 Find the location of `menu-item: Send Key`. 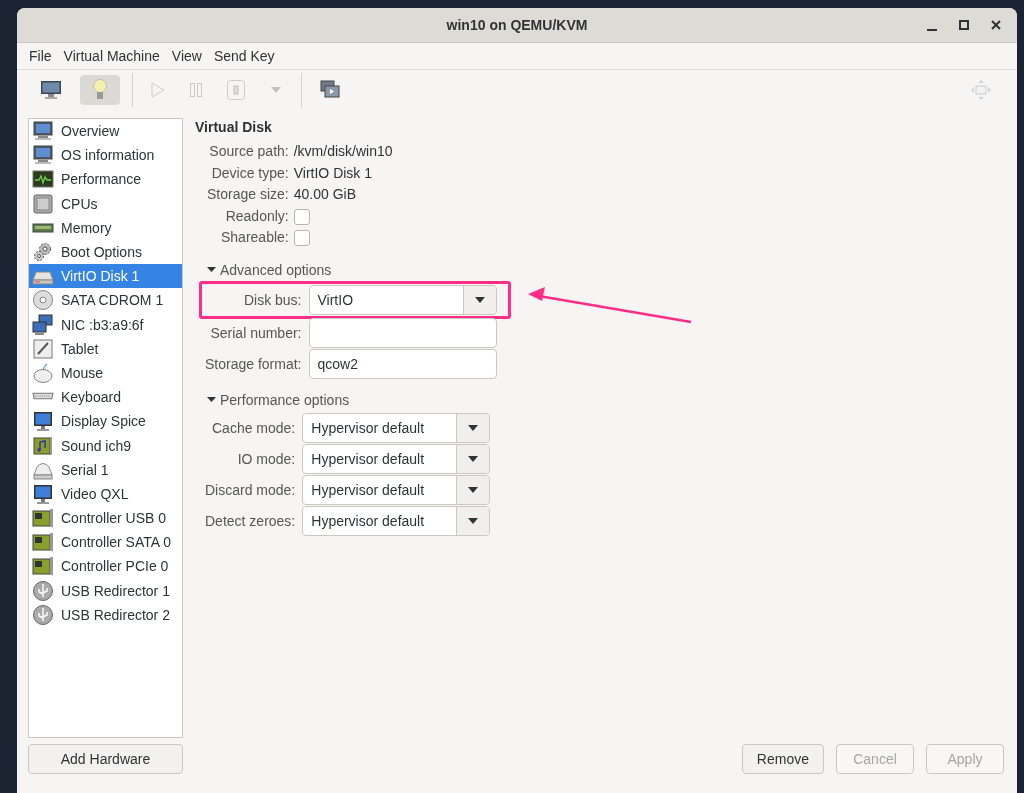

menu-item: Send Key is located at coordinates (244, 56).